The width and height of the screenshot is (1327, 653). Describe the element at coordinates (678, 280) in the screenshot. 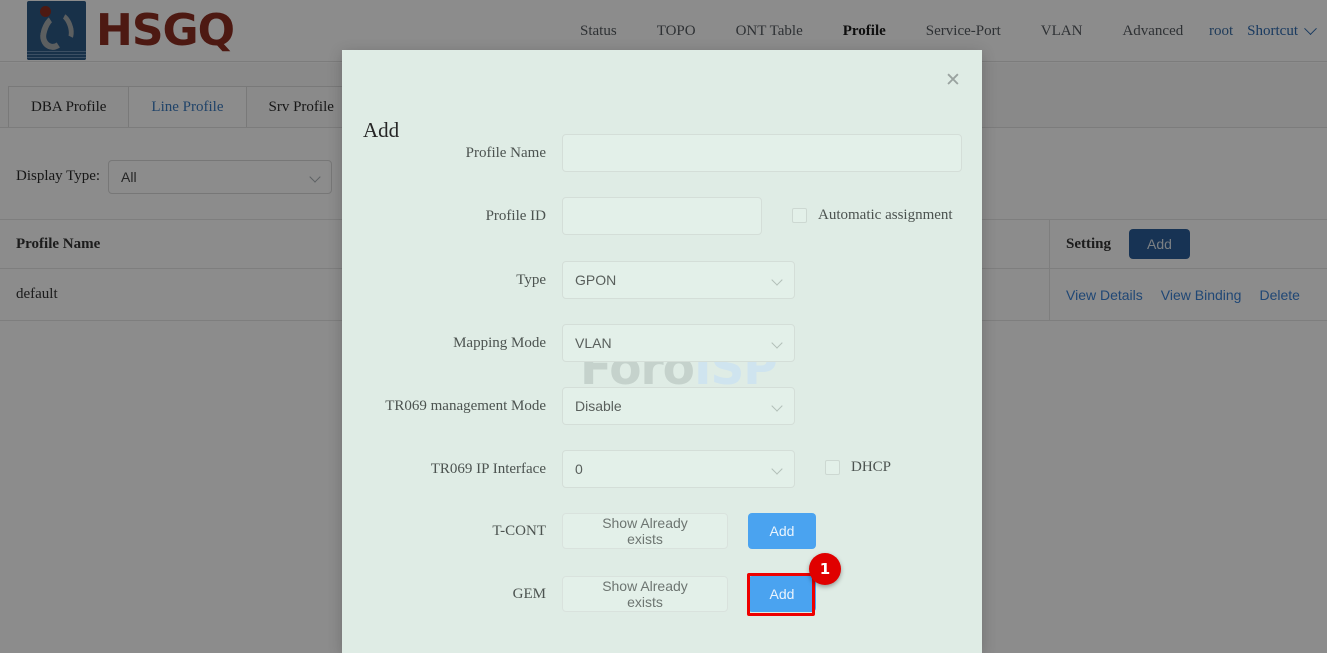

I see `type-select: GPON` at that location.